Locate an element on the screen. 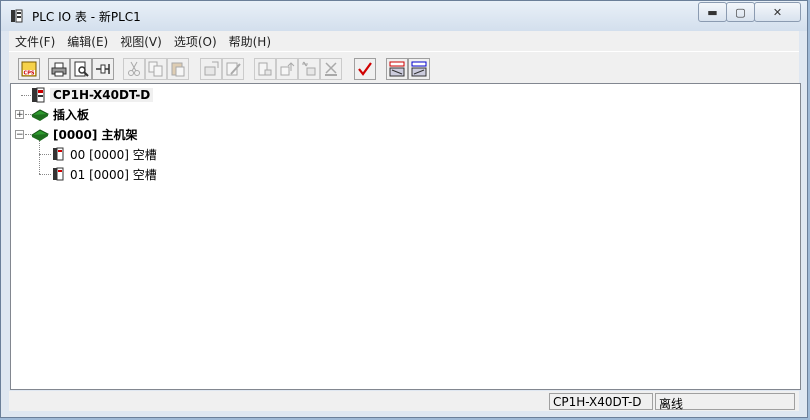  pin-button is located at coordinates (103, 69).